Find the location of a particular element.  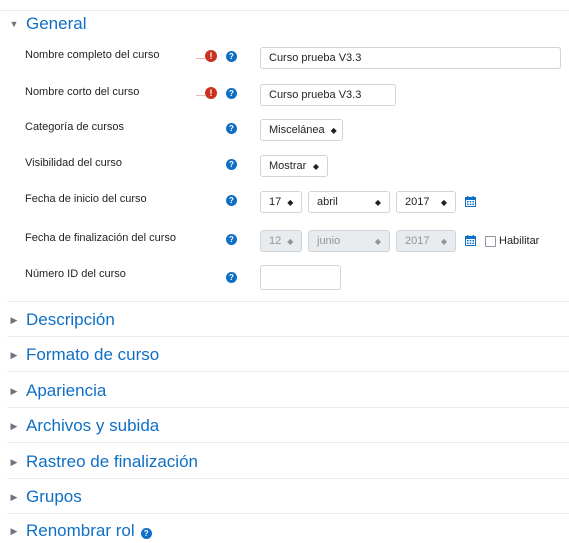

startdate-month-select: abril ◆ is located at coordinates (349, 202).